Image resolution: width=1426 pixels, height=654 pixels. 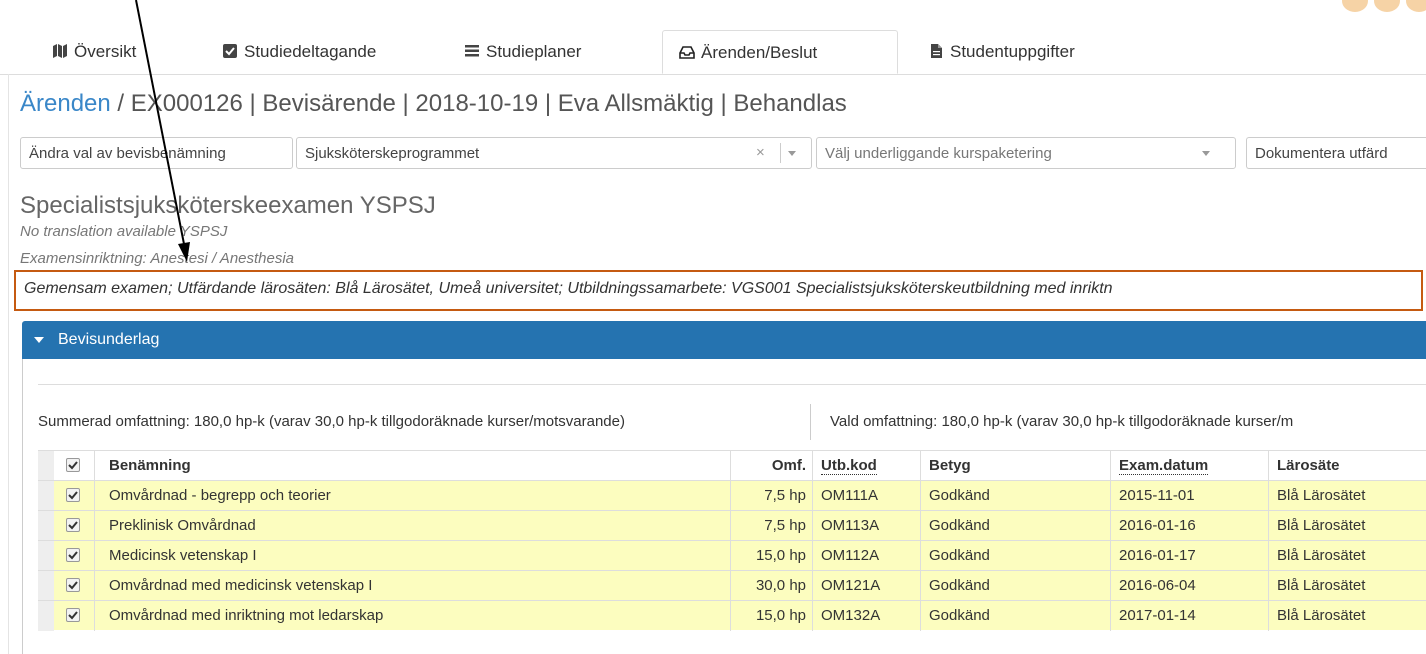 I want to click on exam-direction: Examensinriktning: Anestesi / Anesthesia, so click(x=157, y=258).